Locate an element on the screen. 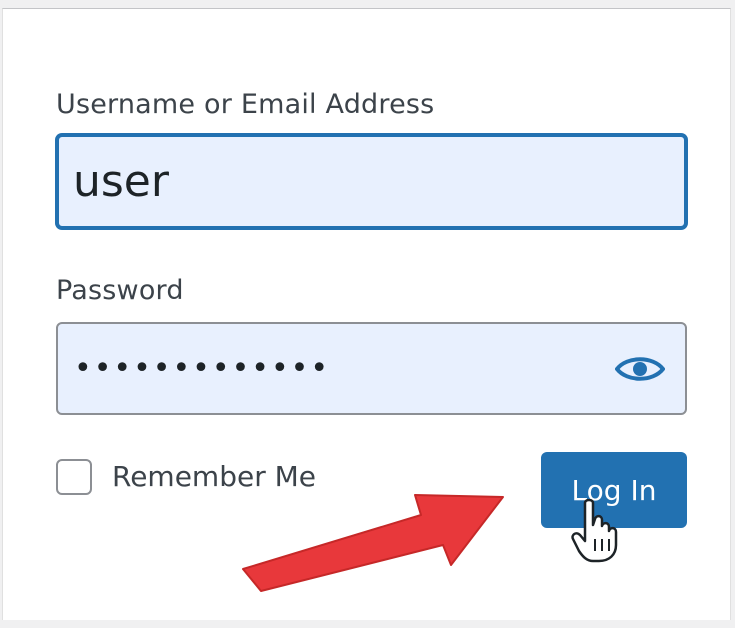  show-password-button is located at coordinates (640, 369).